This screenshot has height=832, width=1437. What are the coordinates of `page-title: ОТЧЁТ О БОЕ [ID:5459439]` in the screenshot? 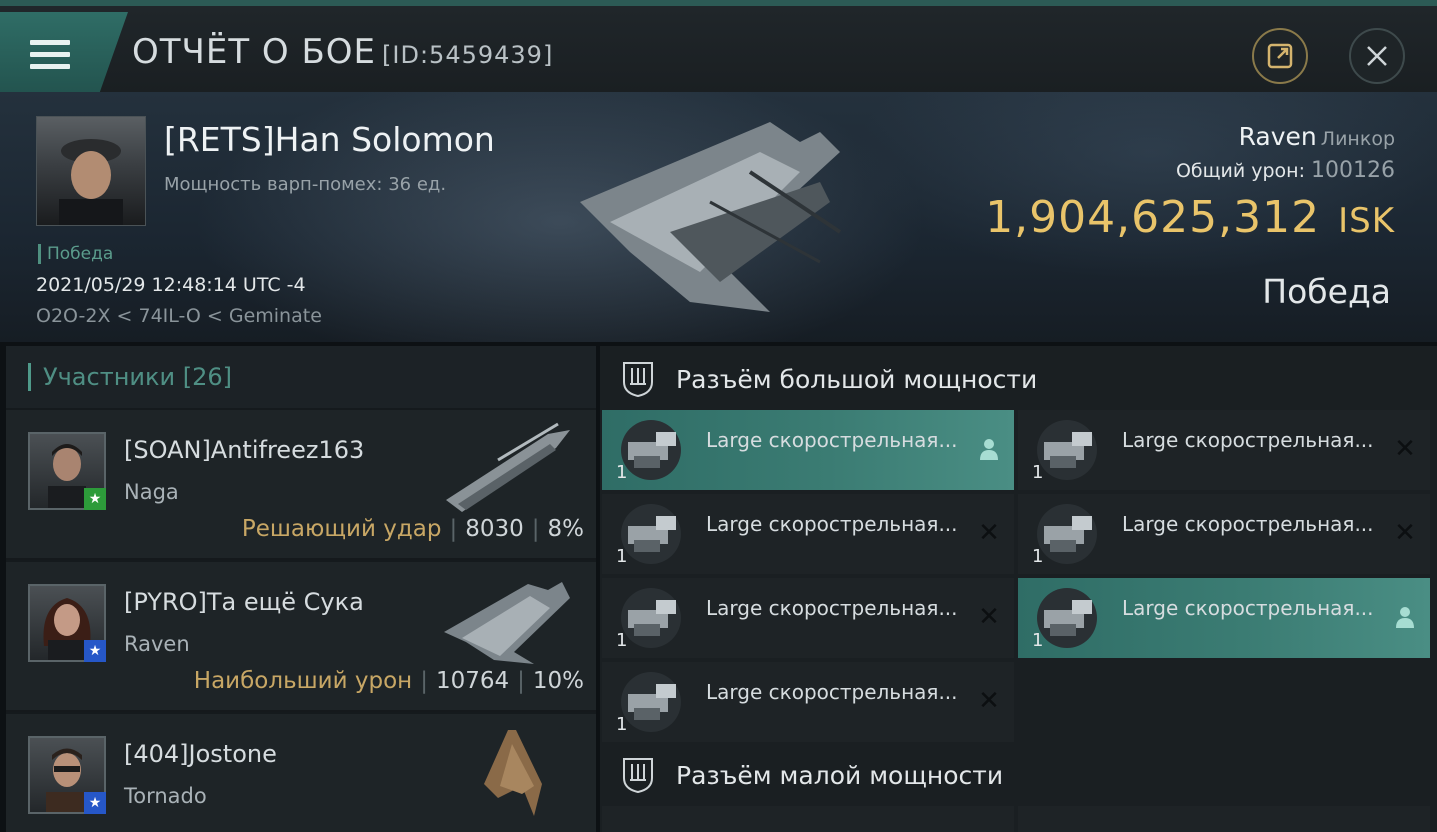 It's located at (342, 52).